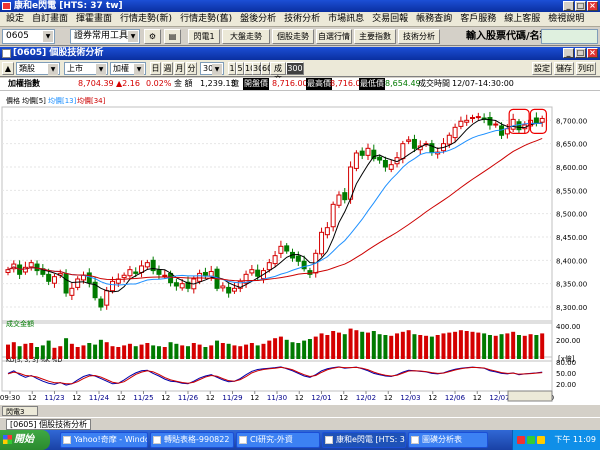 The height and width of the screenshot is (450, 600). What do you see at coordinates (278, 440) in the screenshot?
I see `task-research: CI研究-外資` at bounding box center [278, 440].